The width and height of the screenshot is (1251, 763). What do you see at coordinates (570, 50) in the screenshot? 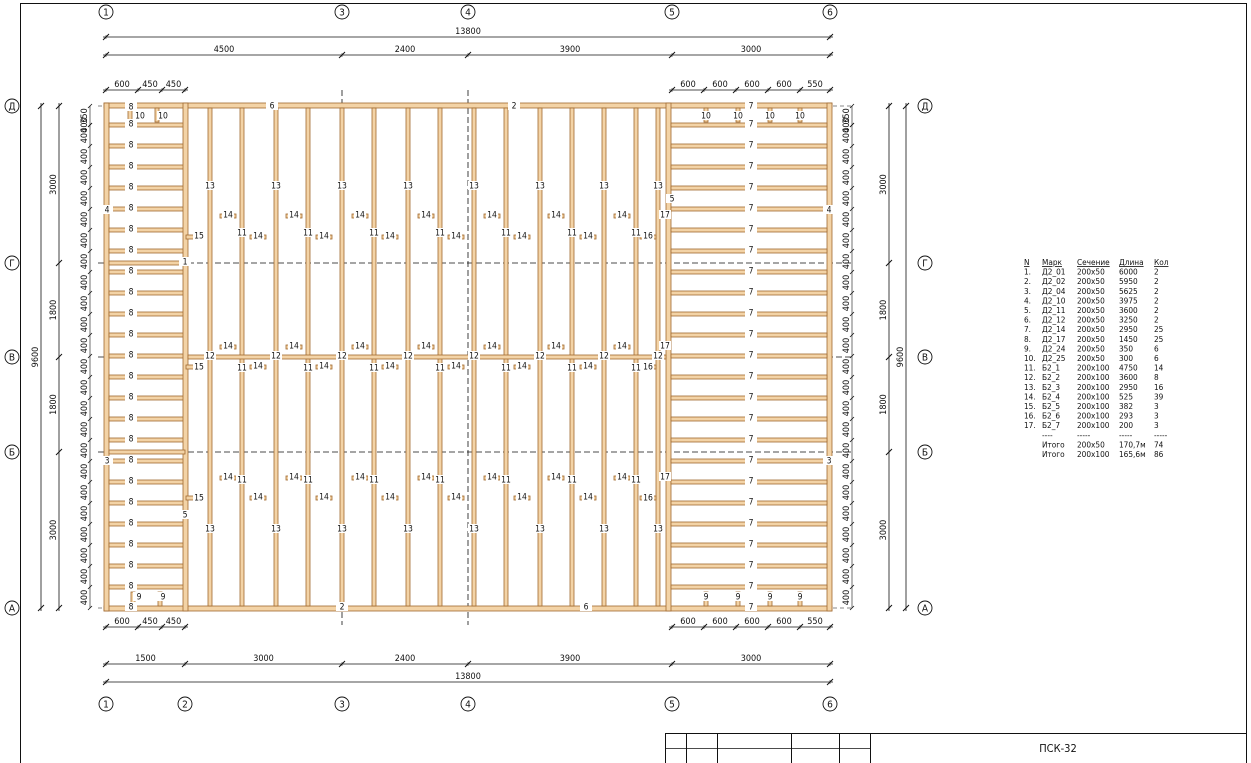
I see `dim-value: 3900` at bounding box center [570, 50].